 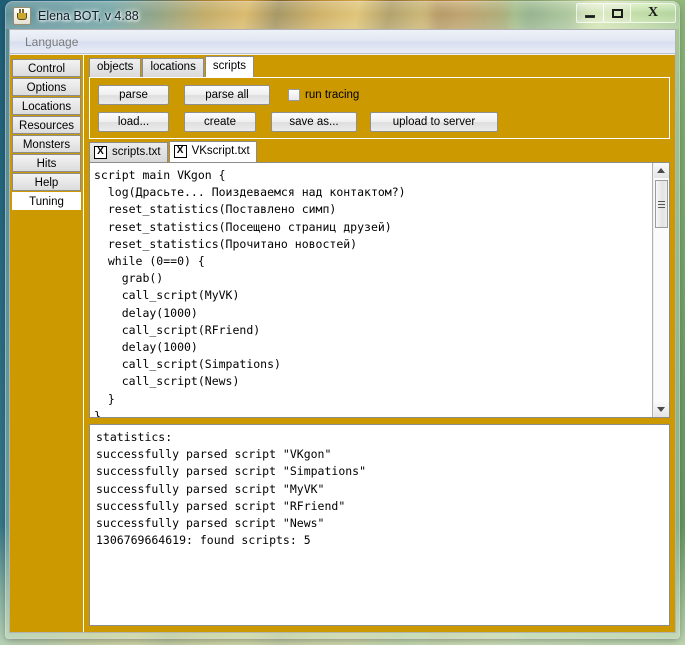 I want to click on scroll-down-button, so click(x=661, y=409).